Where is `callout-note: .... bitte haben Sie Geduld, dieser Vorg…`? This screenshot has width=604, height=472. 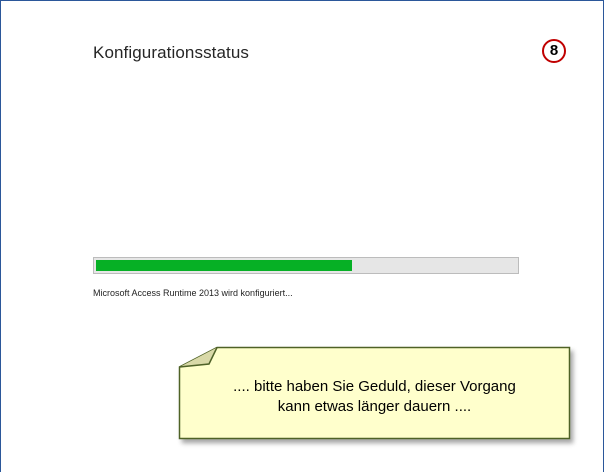
callout-note: .... bitte haben Sie Geduld, dieser Vorg… is located at coordinates (374, 393).